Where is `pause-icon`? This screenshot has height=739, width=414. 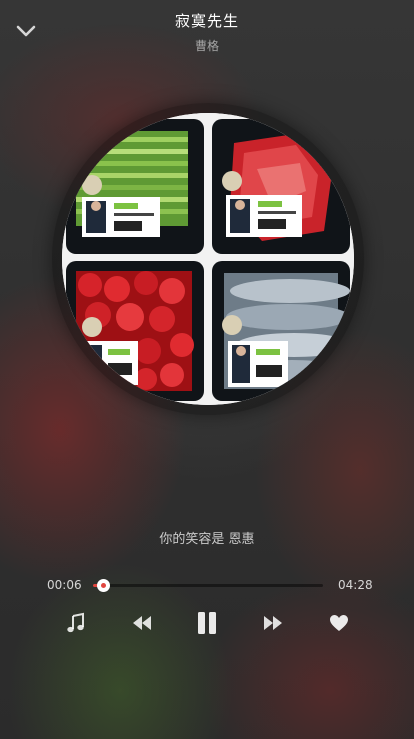 pause-icon is located at coordinates (207, 623).